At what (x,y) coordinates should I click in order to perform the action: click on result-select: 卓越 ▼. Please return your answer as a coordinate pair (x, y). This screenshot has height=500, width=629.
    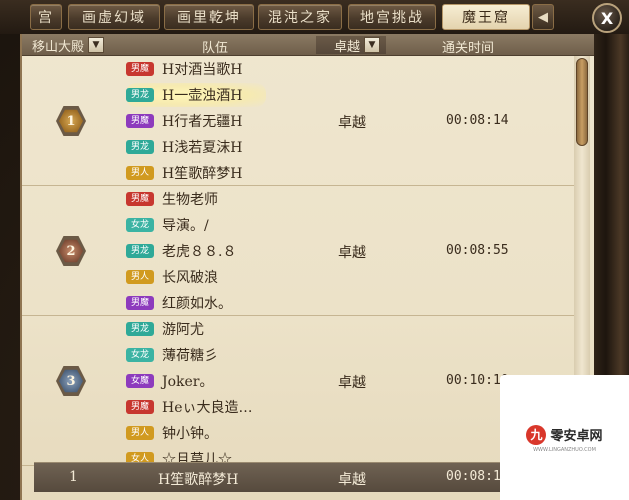
    Looking at the image, I should click on (351, 45).